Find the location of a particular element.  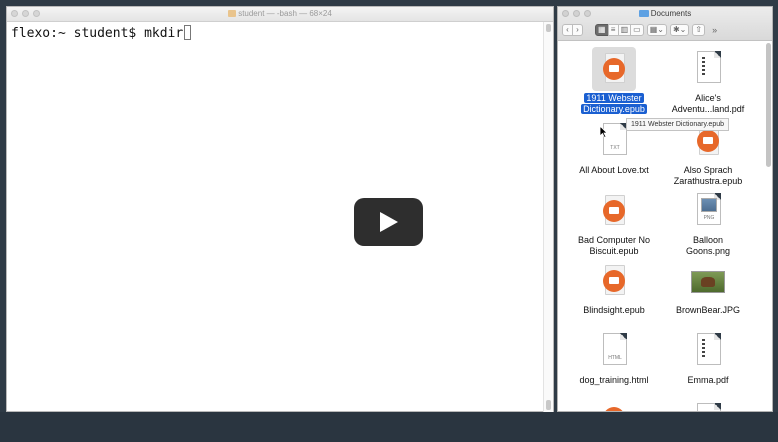

finder-title-text: Documents is located at coordinates (671, 13).